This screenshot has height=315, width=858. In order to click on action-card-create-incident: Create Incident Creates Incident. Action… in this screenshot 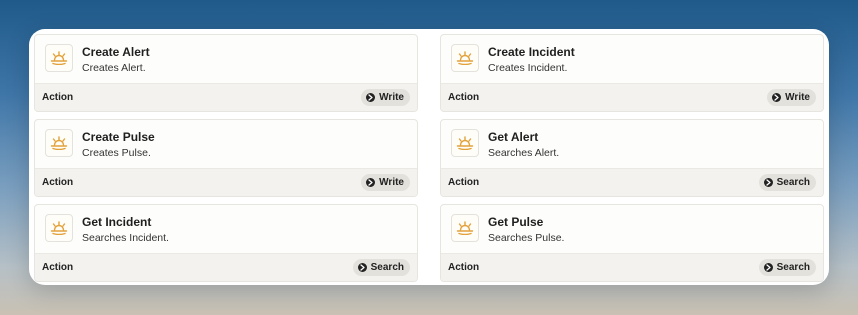, I will do `click(632, 73)`.